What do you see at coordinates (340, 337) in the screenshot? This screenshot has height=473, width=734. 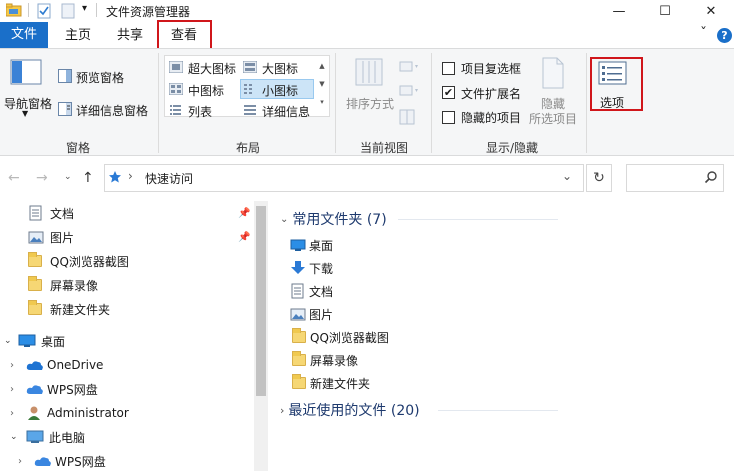 I see `list-item: QQ浏览器截图` at bounding box center [340, 337].